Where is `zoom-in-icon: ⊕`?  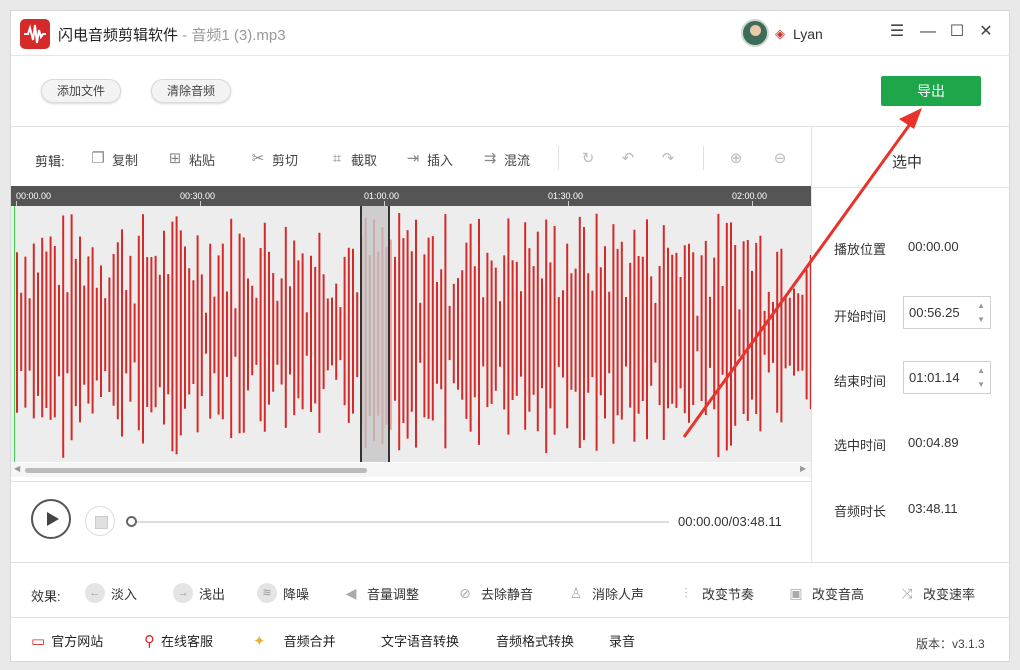
zoom-in-icon: ⊕ is located at coordinates (736, 158).